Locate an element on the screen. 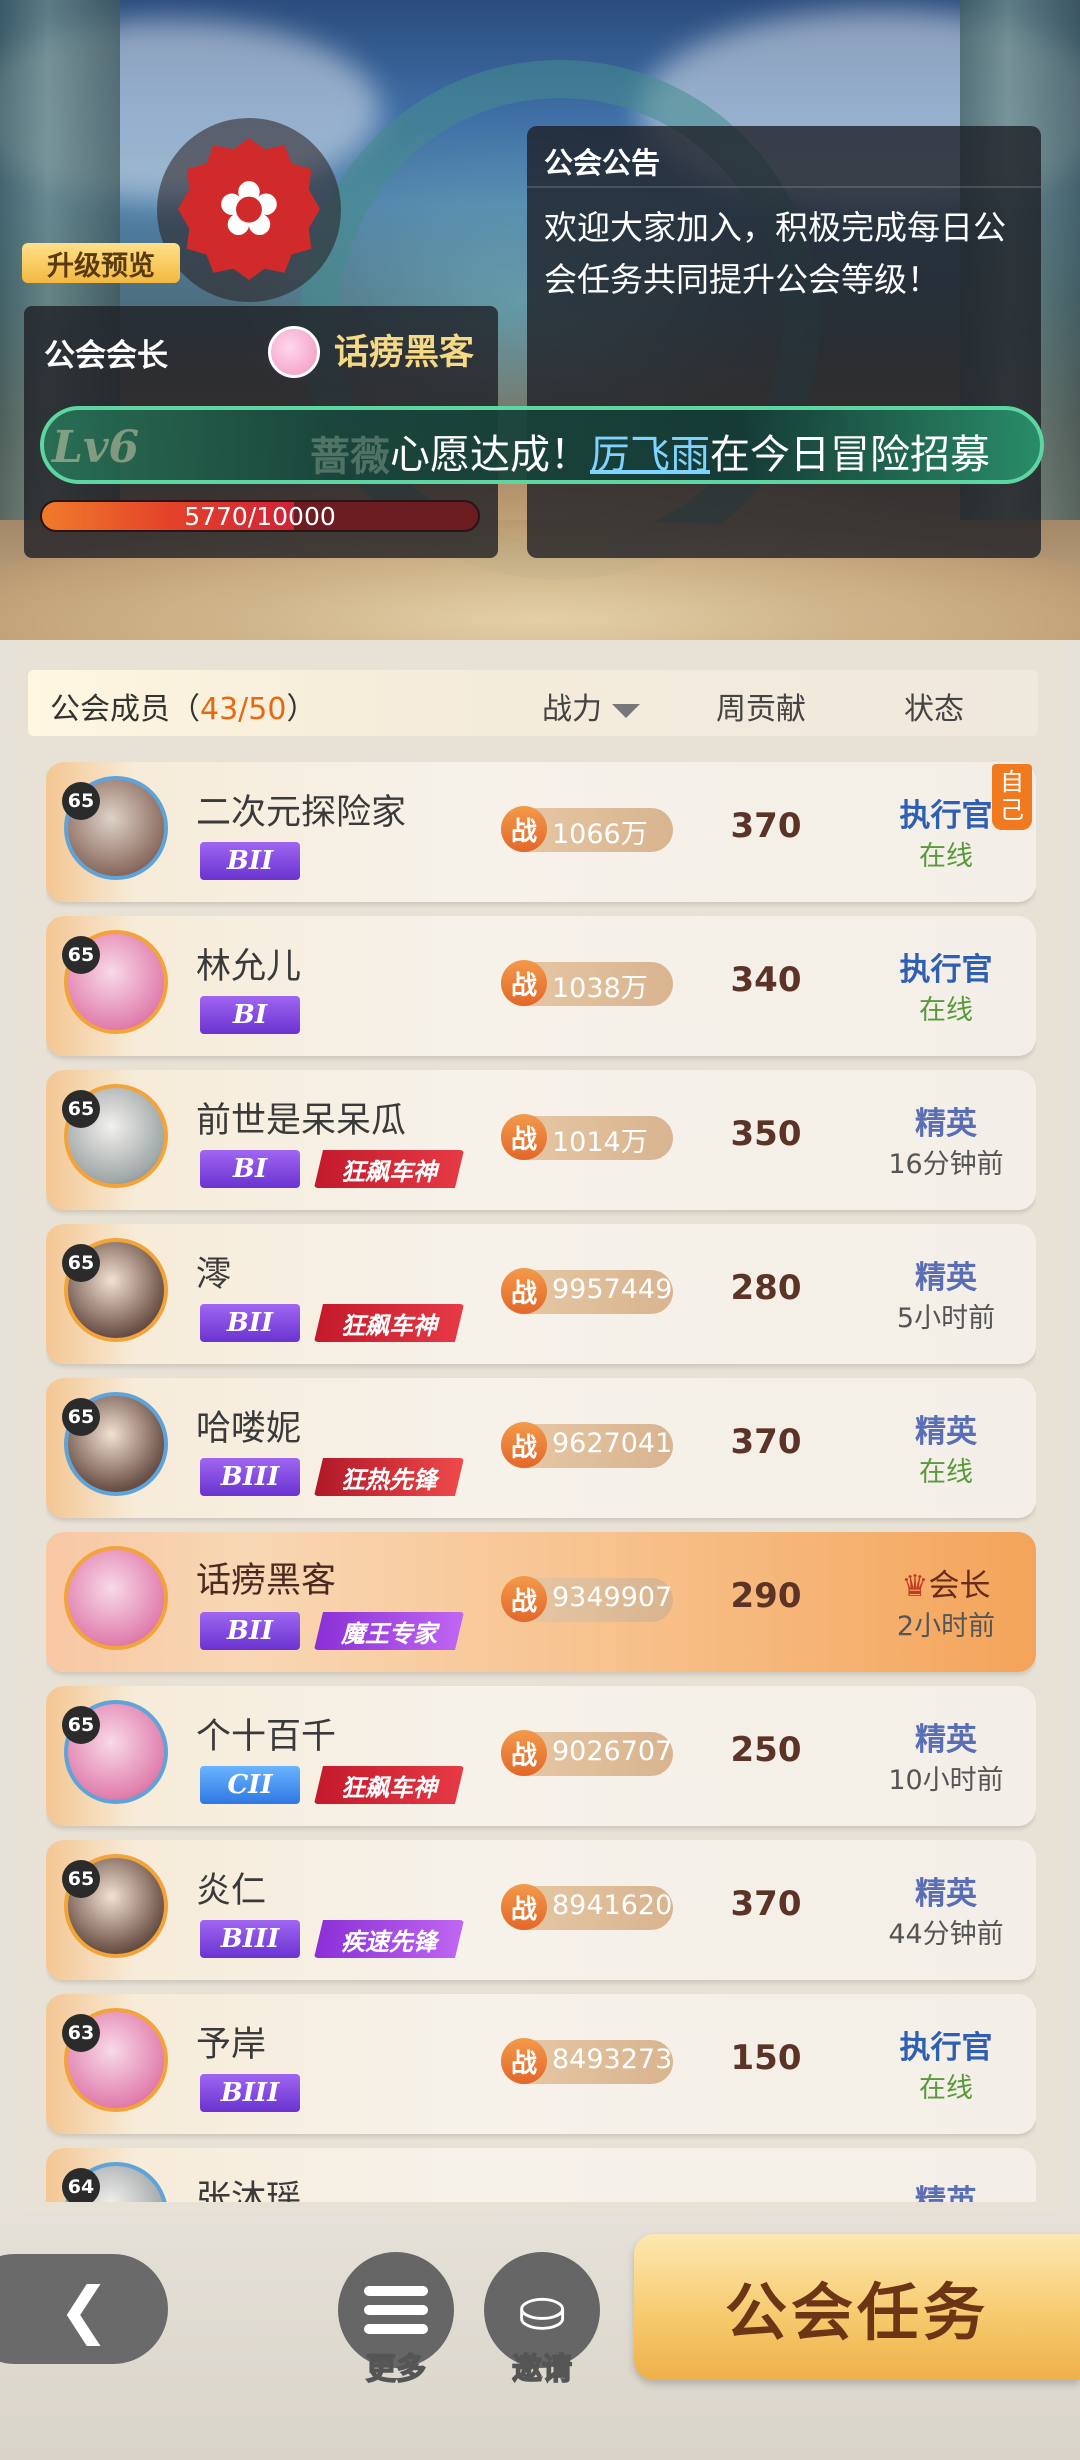 This screenshot has height=2460, width=1080. member-row: 65 林允儿 BI 战 1038万 340 执行官 在线 is located at coordinates (541, 986).